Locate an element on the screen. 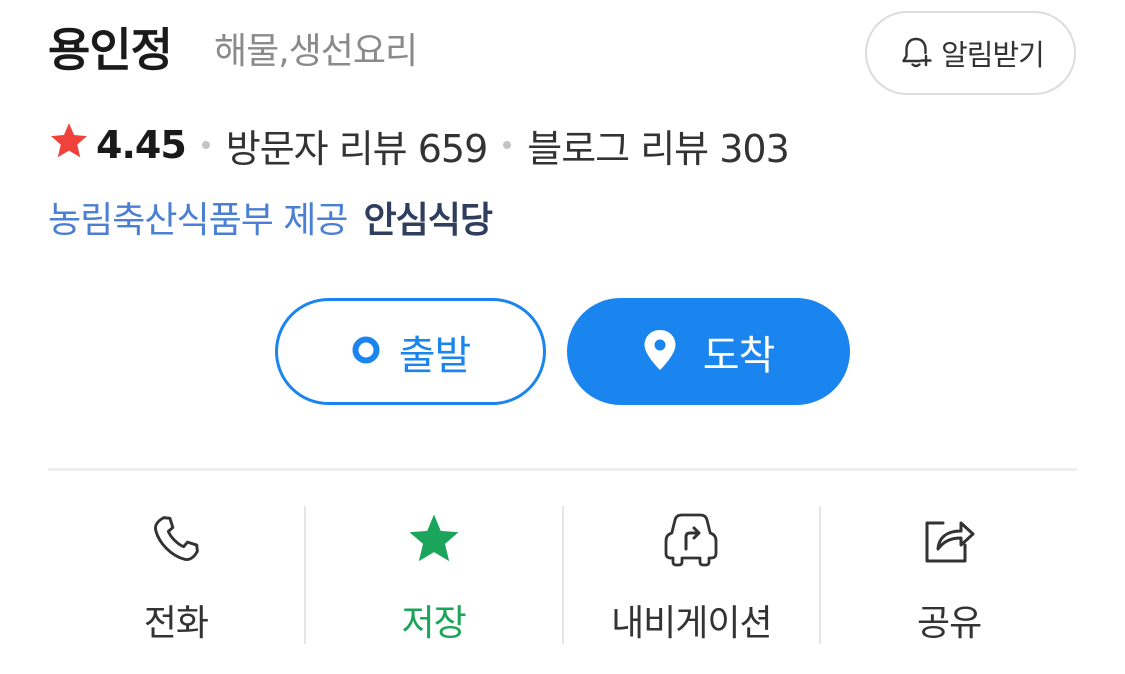  alert-subscribe-button: 알림받기 is located at coordinates (970, 53).